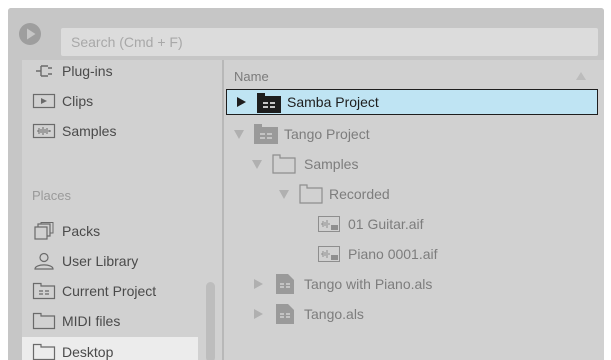 This screenshot has height=360, width=611. Describe the element at coordinates (87, 71) in the screenshot. I see `sidebar-item-label: Plug-ins` at that location.